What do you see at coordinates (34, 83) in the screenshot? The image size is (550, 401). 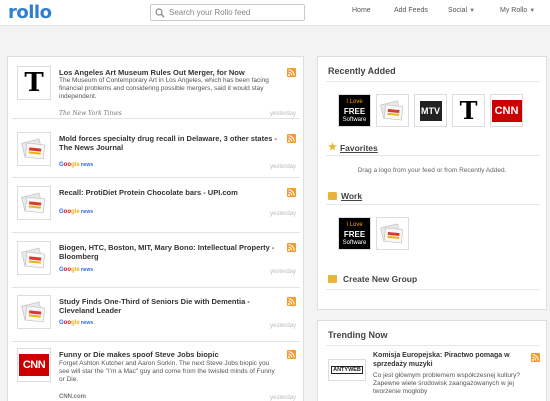 I see `nyt-logo-icon: T` at bounding box center [34, 83].